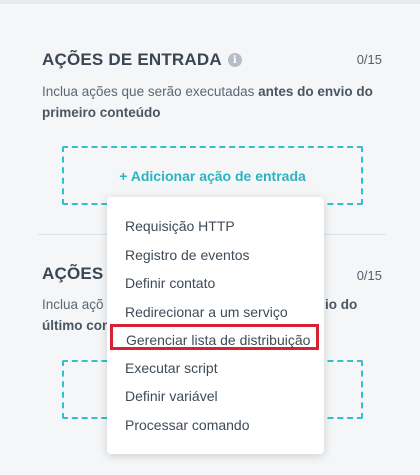 The image size is (420, 475). What do you see at coordinates (220, 425) in the screenshot?
I see `menu-item-process-command: Processar comando` at bounding box center [220, 425].